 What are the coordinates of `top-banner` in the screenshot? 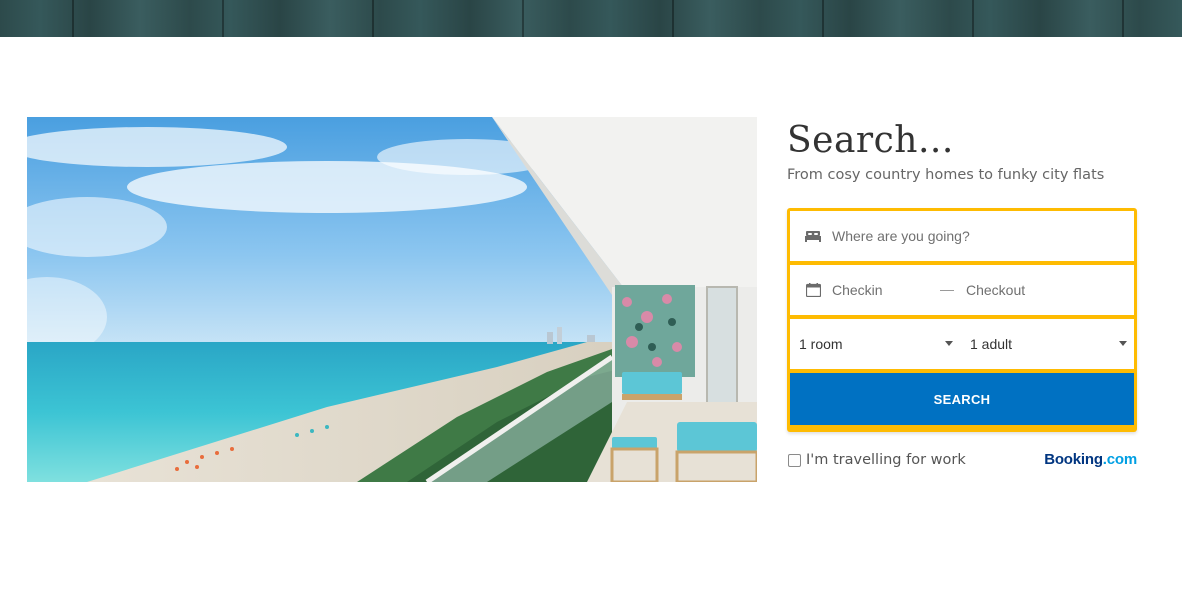 It's located at (591, 18).